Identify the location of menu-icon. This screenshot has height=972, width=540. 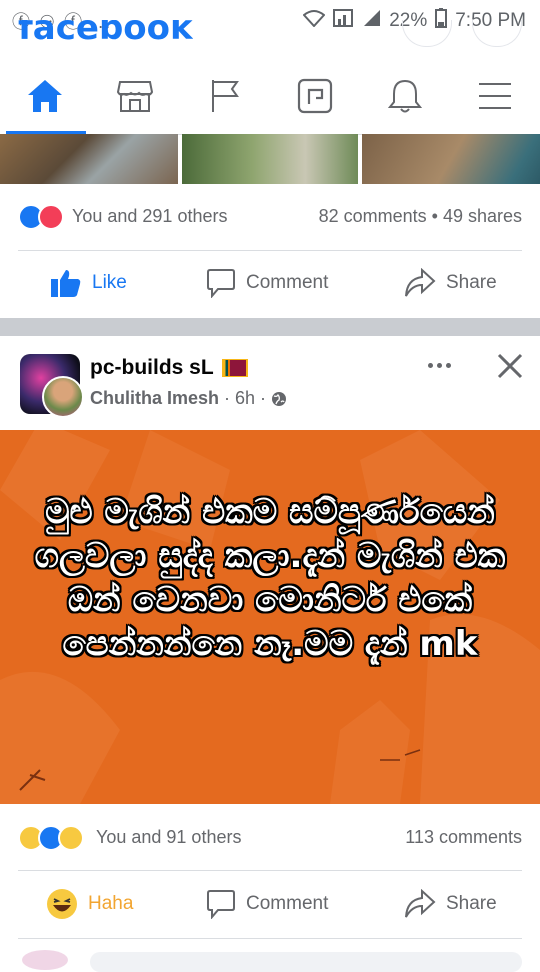
(495, 96).